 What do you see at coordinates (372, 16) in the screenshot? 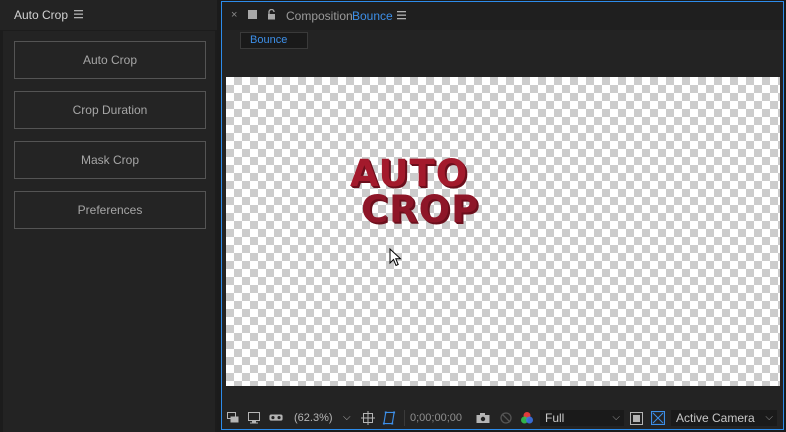
I see `composition-name: Bounce` at bounding box center [372, 16].